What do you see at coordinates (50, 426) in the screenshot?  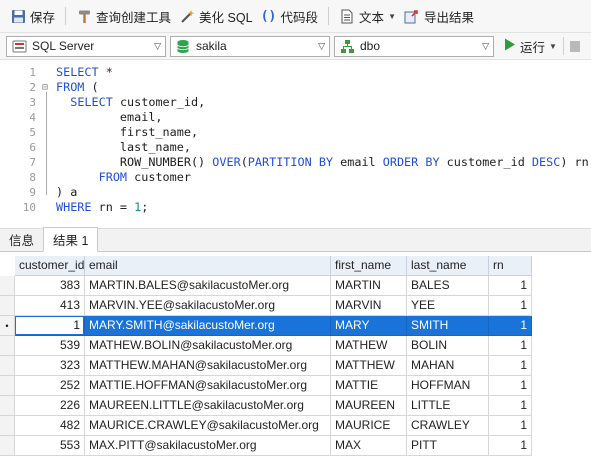 I see `cell-customer-id: 482` at bounding box center [50, 426].